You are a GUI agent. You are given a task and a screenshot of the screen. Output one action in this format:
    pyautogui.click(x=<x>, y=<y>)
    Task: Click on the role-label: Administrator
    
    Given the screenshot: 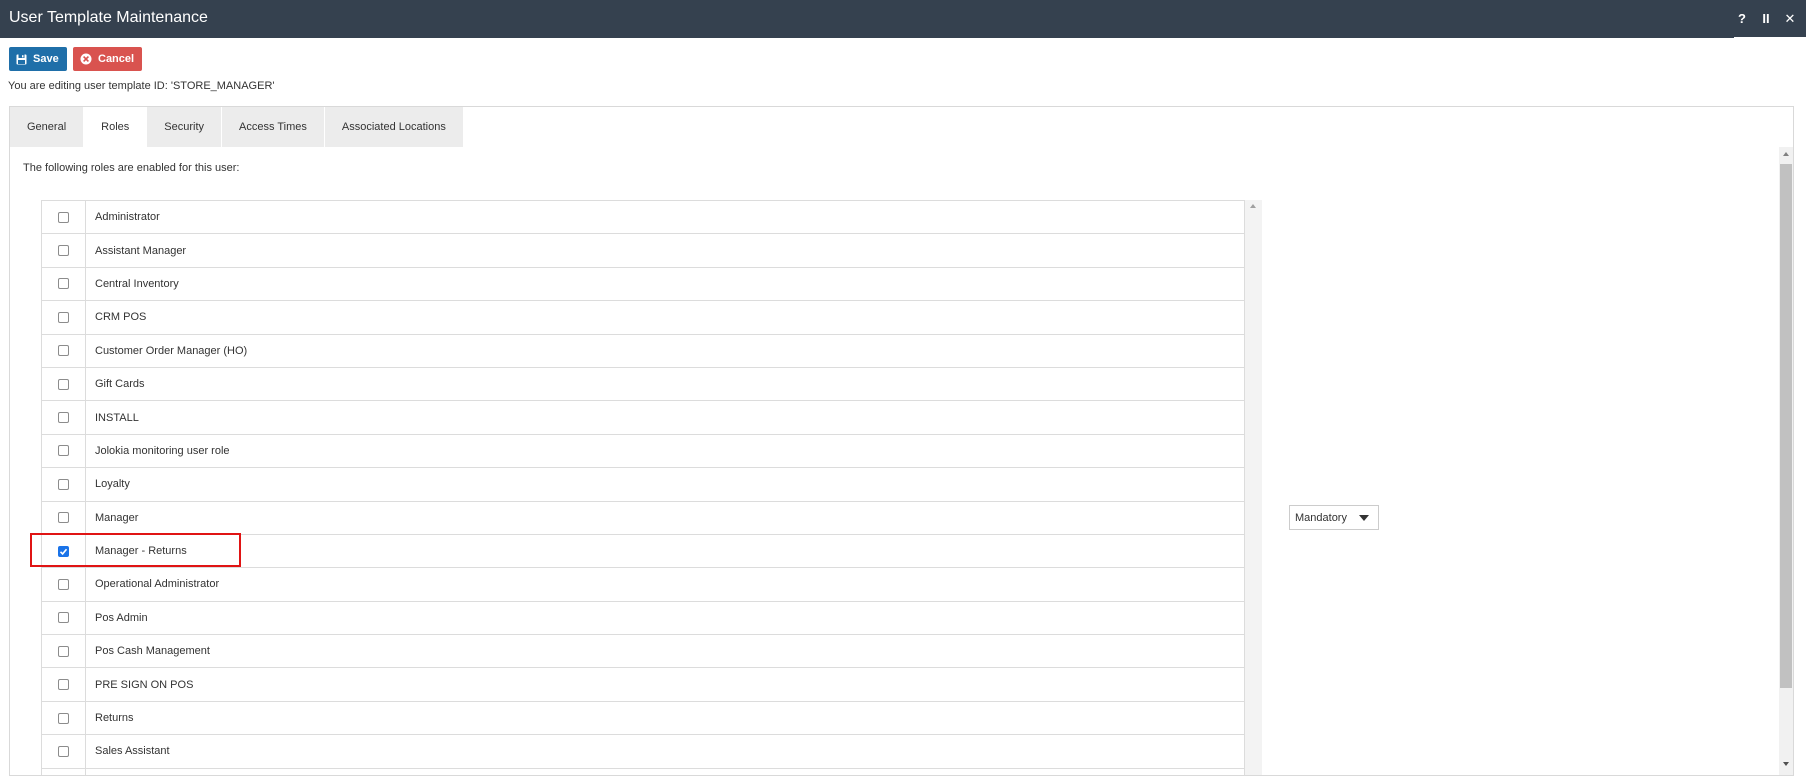 What is the action you would take?
    pyautogui.click(x=127, y=217)
    